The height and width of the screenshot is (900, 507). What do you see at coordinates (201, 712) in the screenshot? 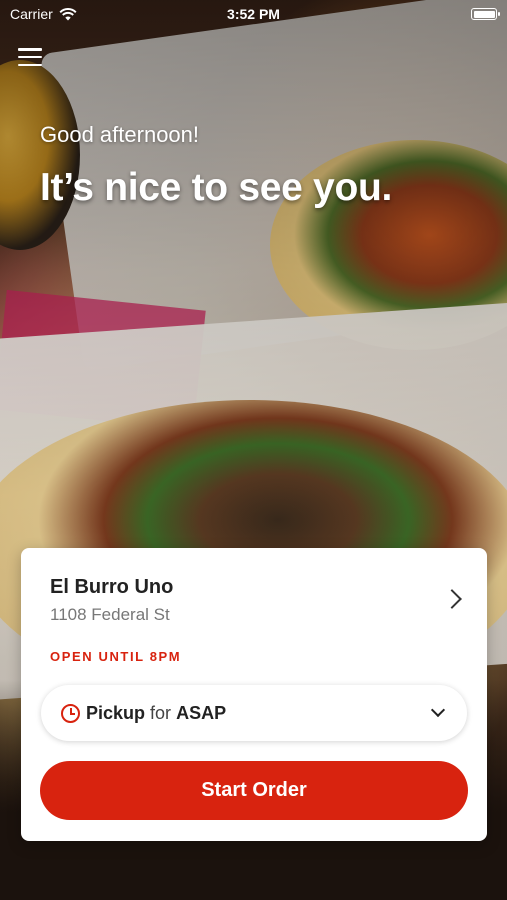
I see `order-time: ASAP` at bounding box center [201, 712].